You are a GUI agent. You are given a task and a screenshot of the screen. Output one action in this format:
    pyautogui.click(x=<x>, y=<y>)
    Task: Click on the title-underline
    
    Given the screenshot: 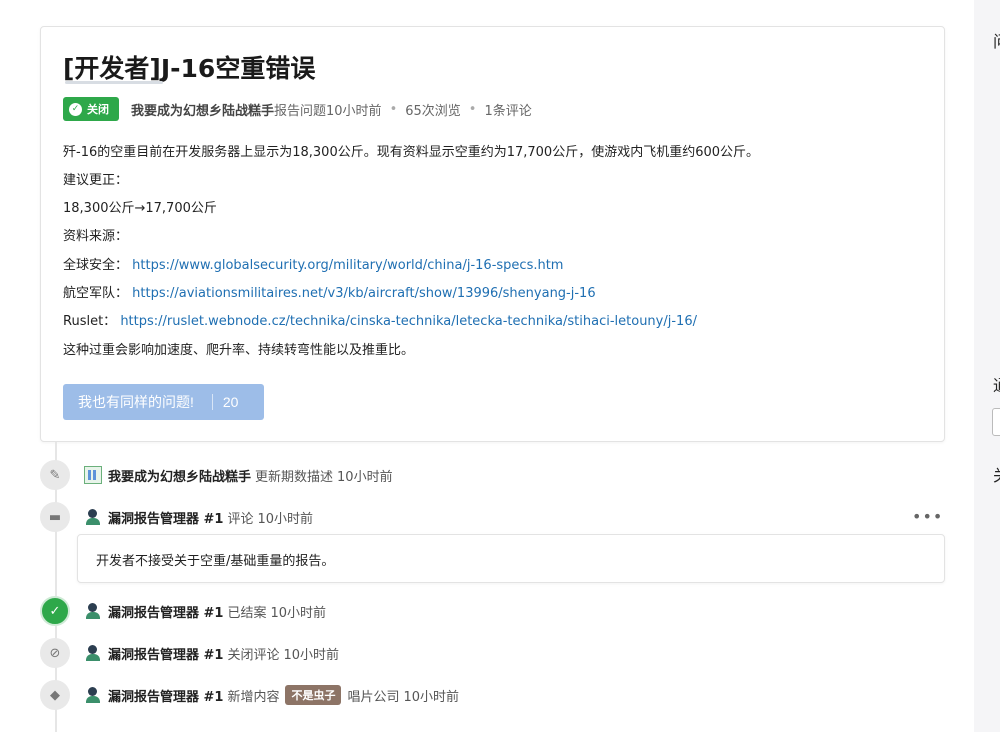 What is the action you would take?
    pyautogui.click(x=114, y=82)
    